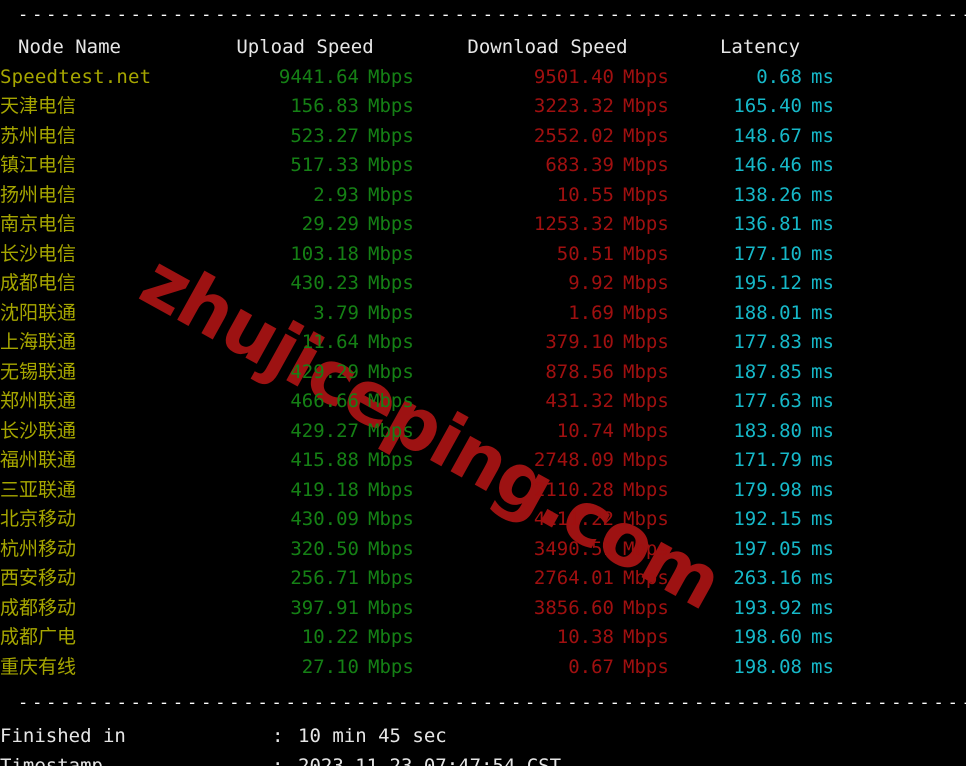  Describe the element at coordinates (767, 489) in the screenshot. I see `latency-value: 179.98` at that location.